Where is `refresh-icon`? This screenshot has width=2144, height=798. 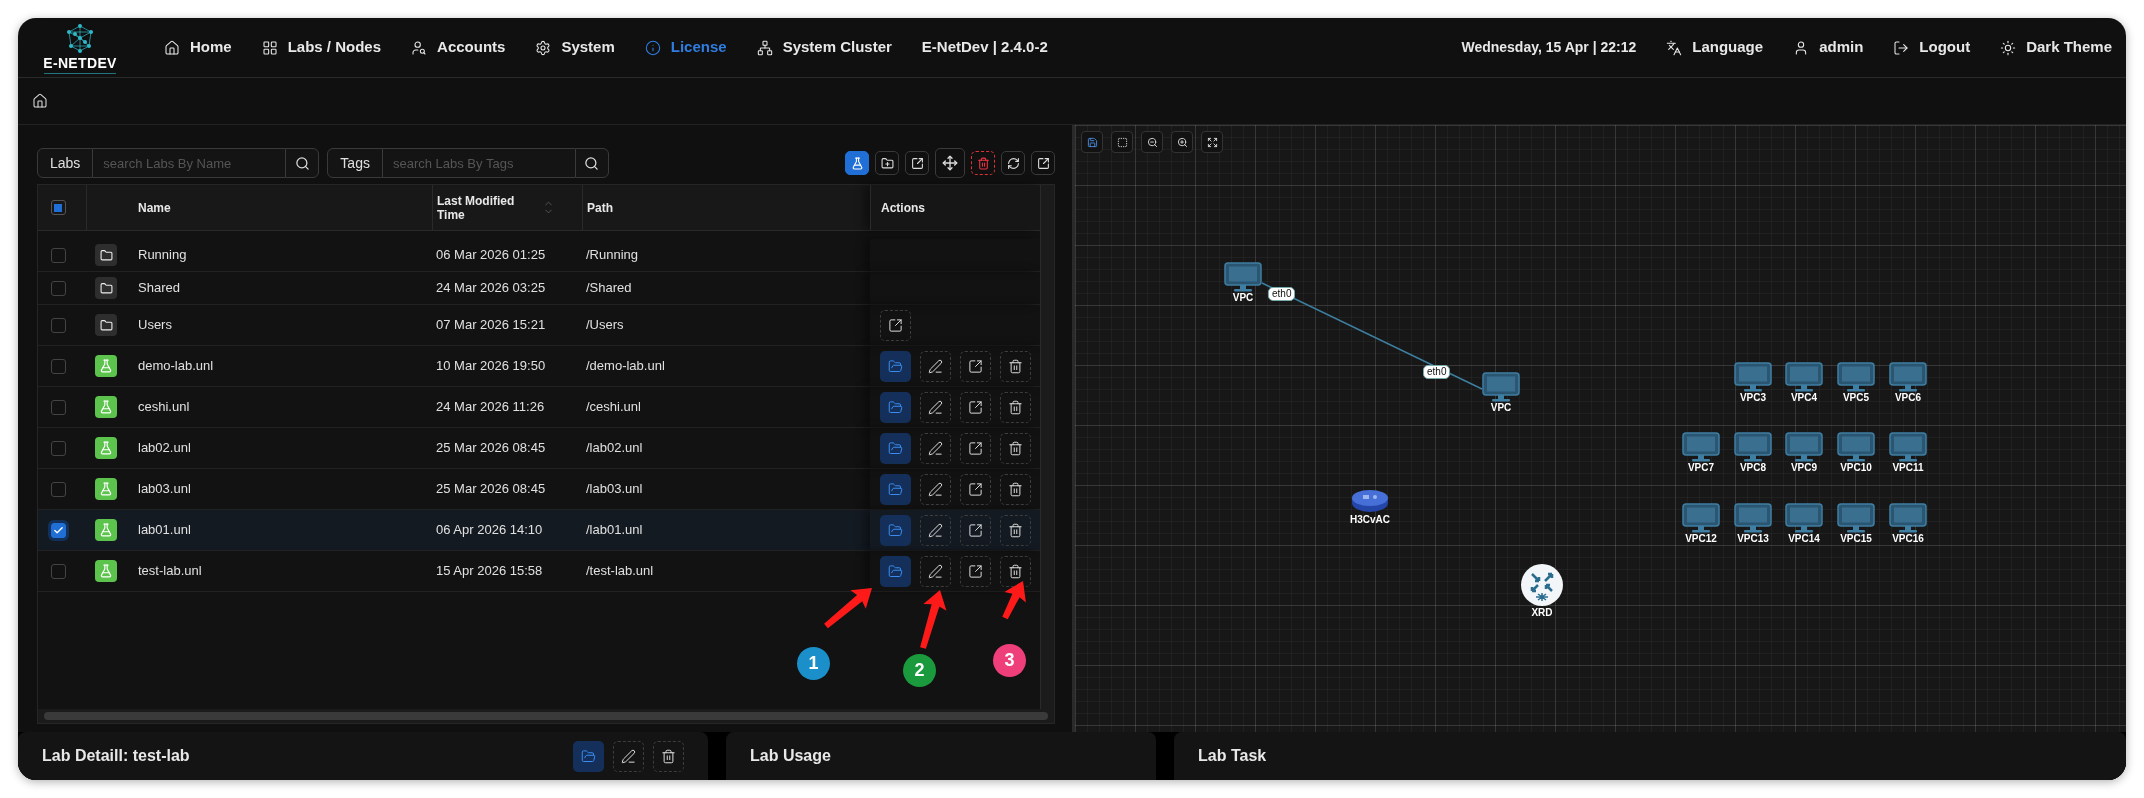 refresh-icon is located at coordinates (1013, 163).